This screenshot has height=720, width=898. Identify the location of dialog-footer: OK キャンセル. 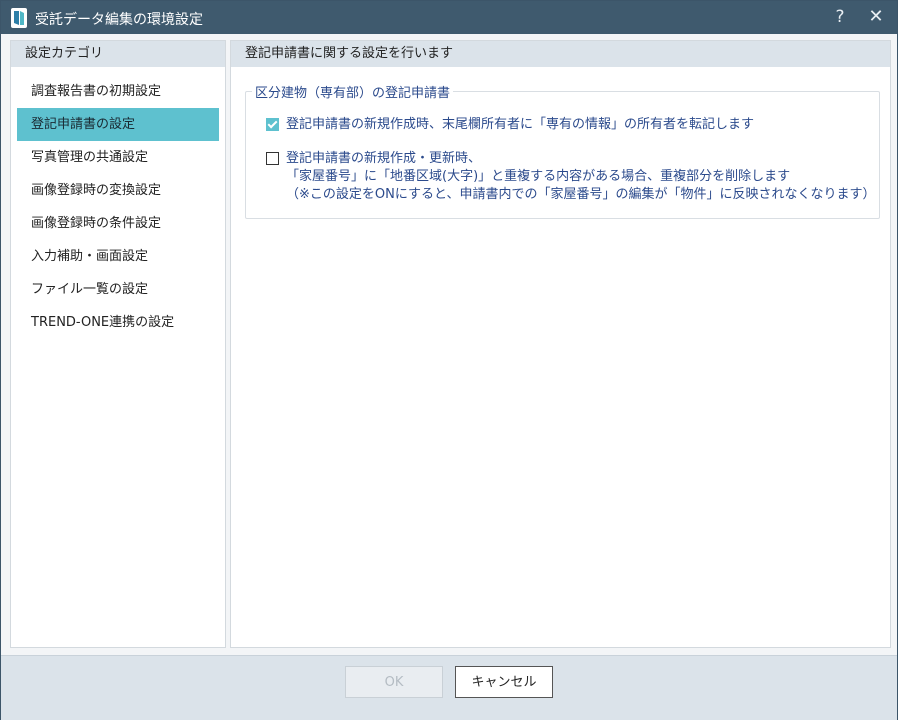
(449, 687).